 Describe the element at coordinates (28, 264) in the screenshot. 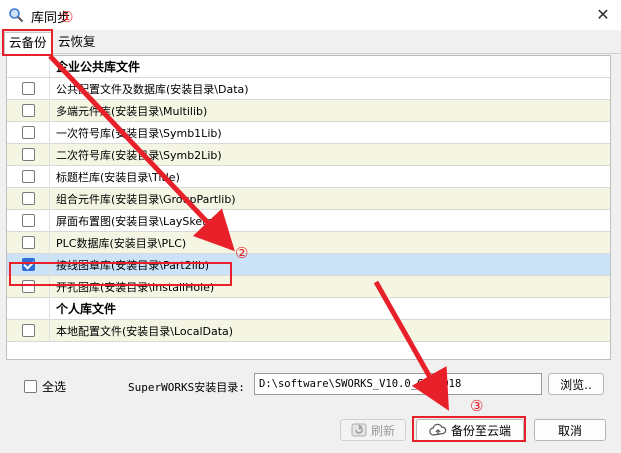

I see `item-checkbox-checked` at that location.